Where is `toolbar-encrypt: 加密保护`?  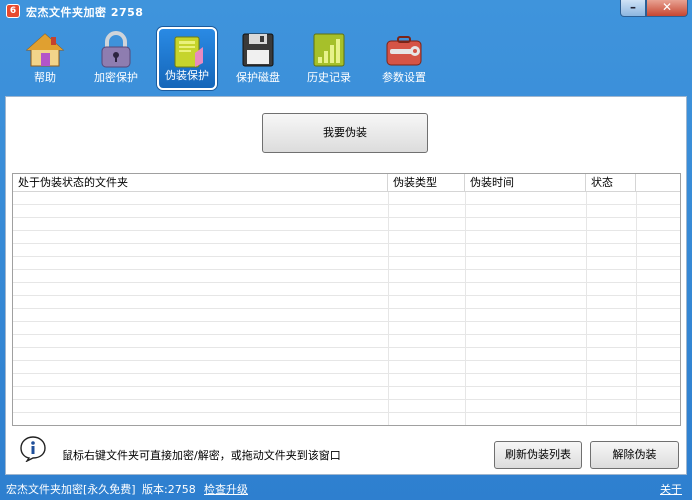
toolbar-encrypt: 加密保护 is located at coordinates (116, 58).